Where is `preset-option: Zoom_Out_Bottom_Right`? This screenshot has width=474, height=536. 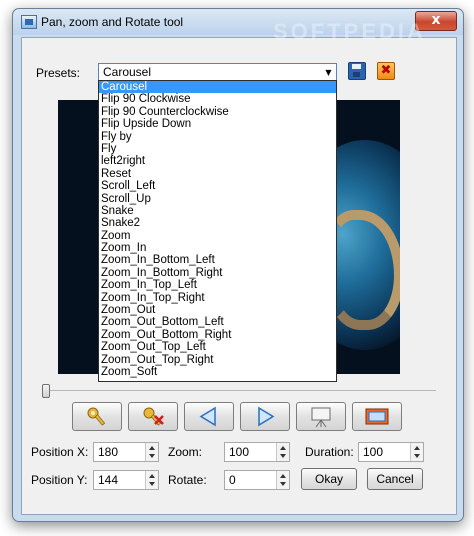
preset-option: Zoom_Out_Bottom_Right is located at coordinates (217, 335).